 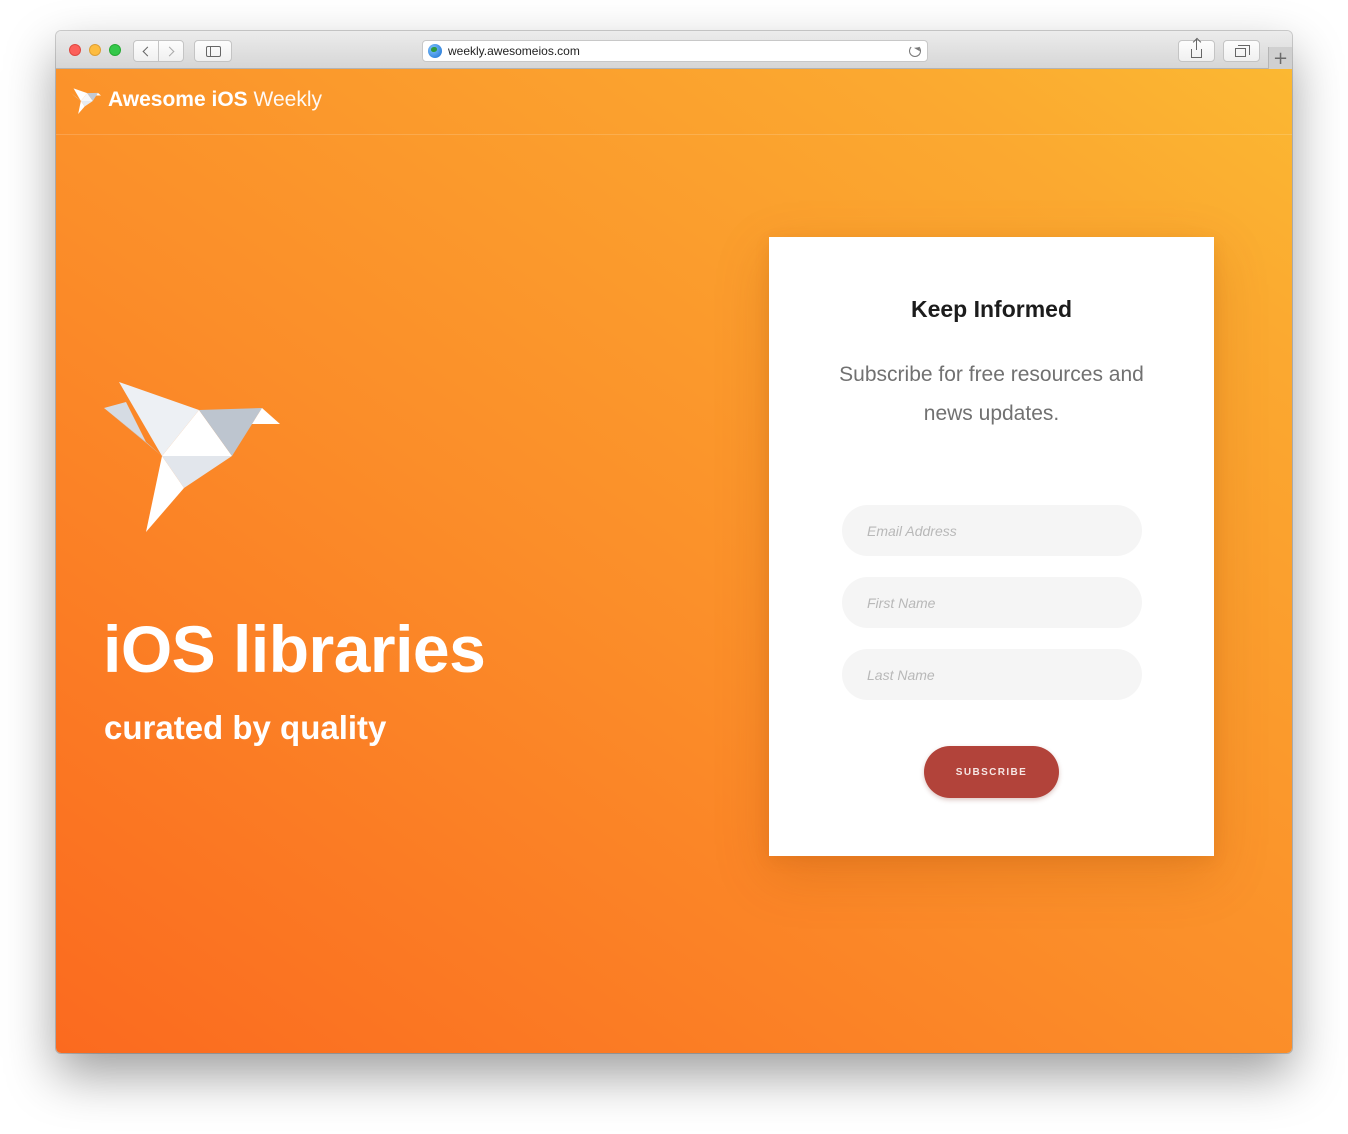 I want to click on browser-toolbar: weekly.awesomeios.com +, so click(x=674, y=50).